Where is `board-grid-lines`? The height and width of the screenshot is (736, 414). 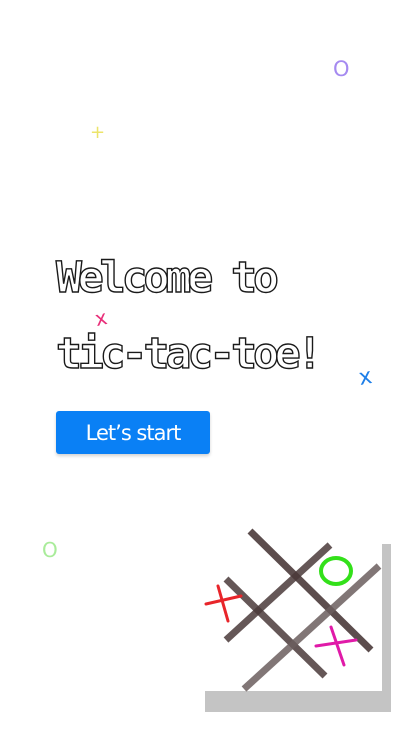
board-grid-lines is located at coordinates (302, 610).